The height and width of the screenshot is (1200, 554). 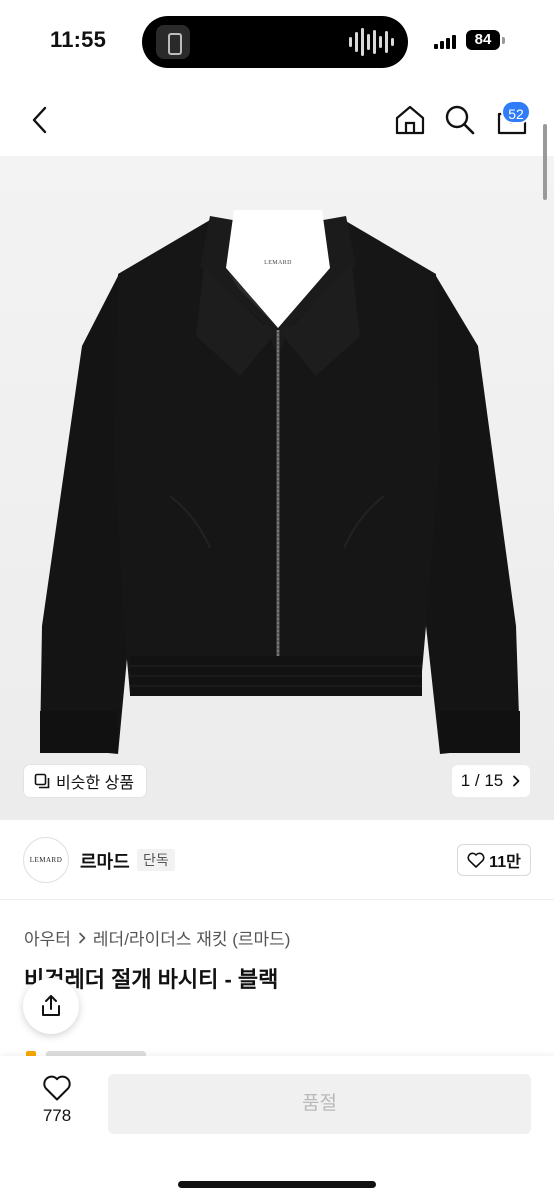 What do you see at coordinates (57, 1115) in the screenshot?
I see `like-count: 778` at bounding box center [57, 1115].